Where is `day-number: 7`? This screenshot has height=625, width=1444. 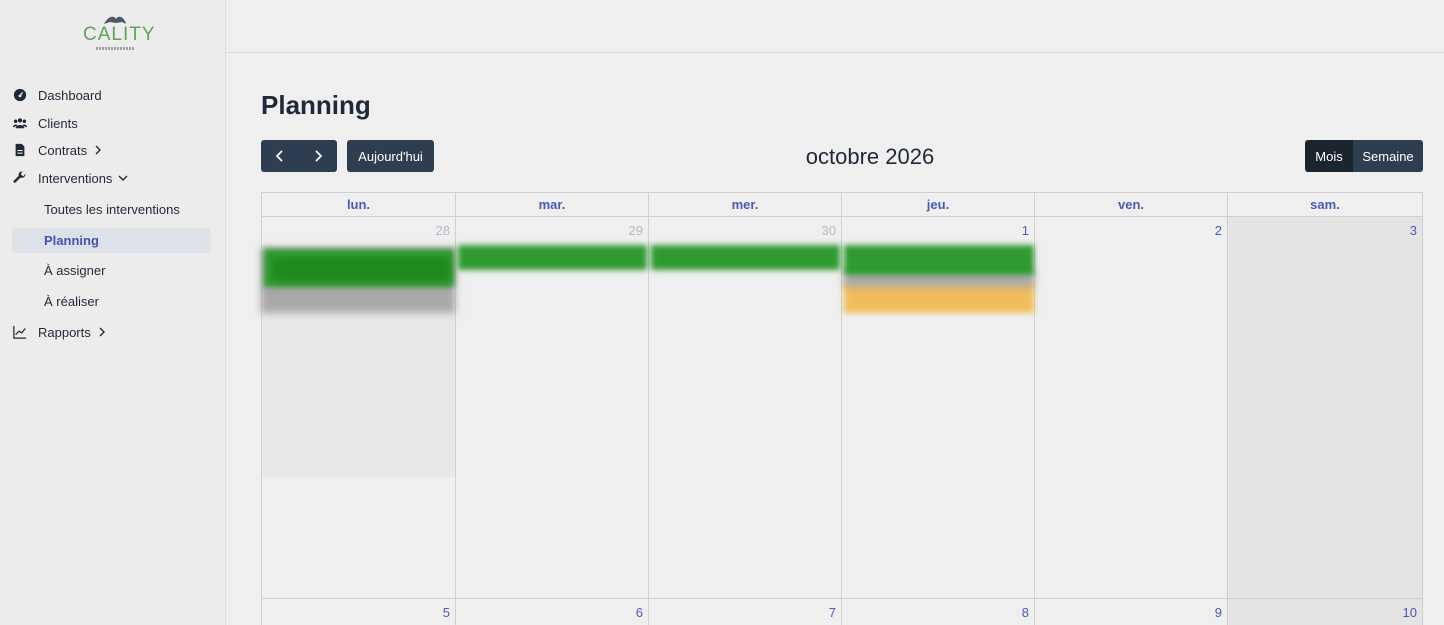 day-number: 7 is located at coordinates (832, 612).